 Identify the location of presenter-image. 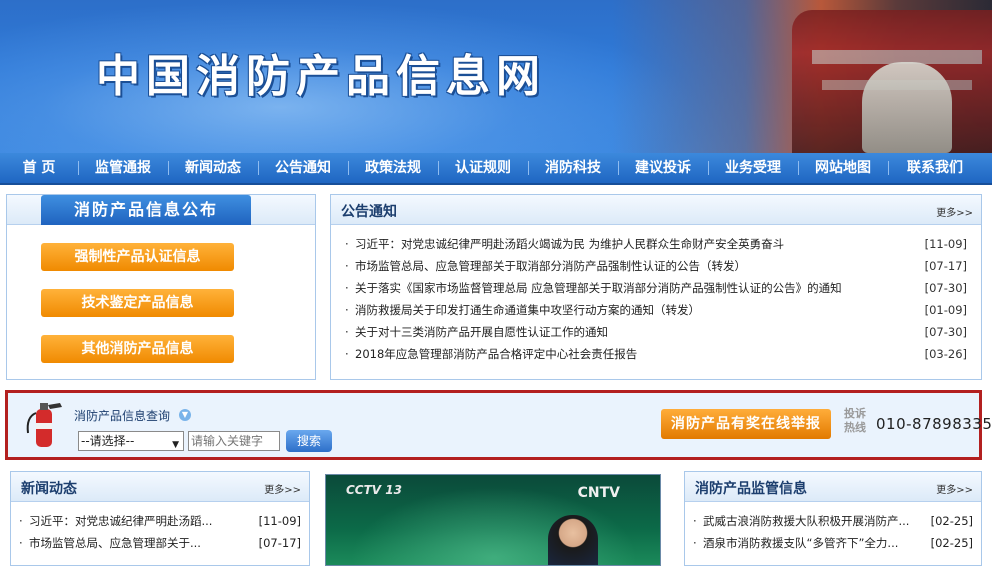
(573, 540).